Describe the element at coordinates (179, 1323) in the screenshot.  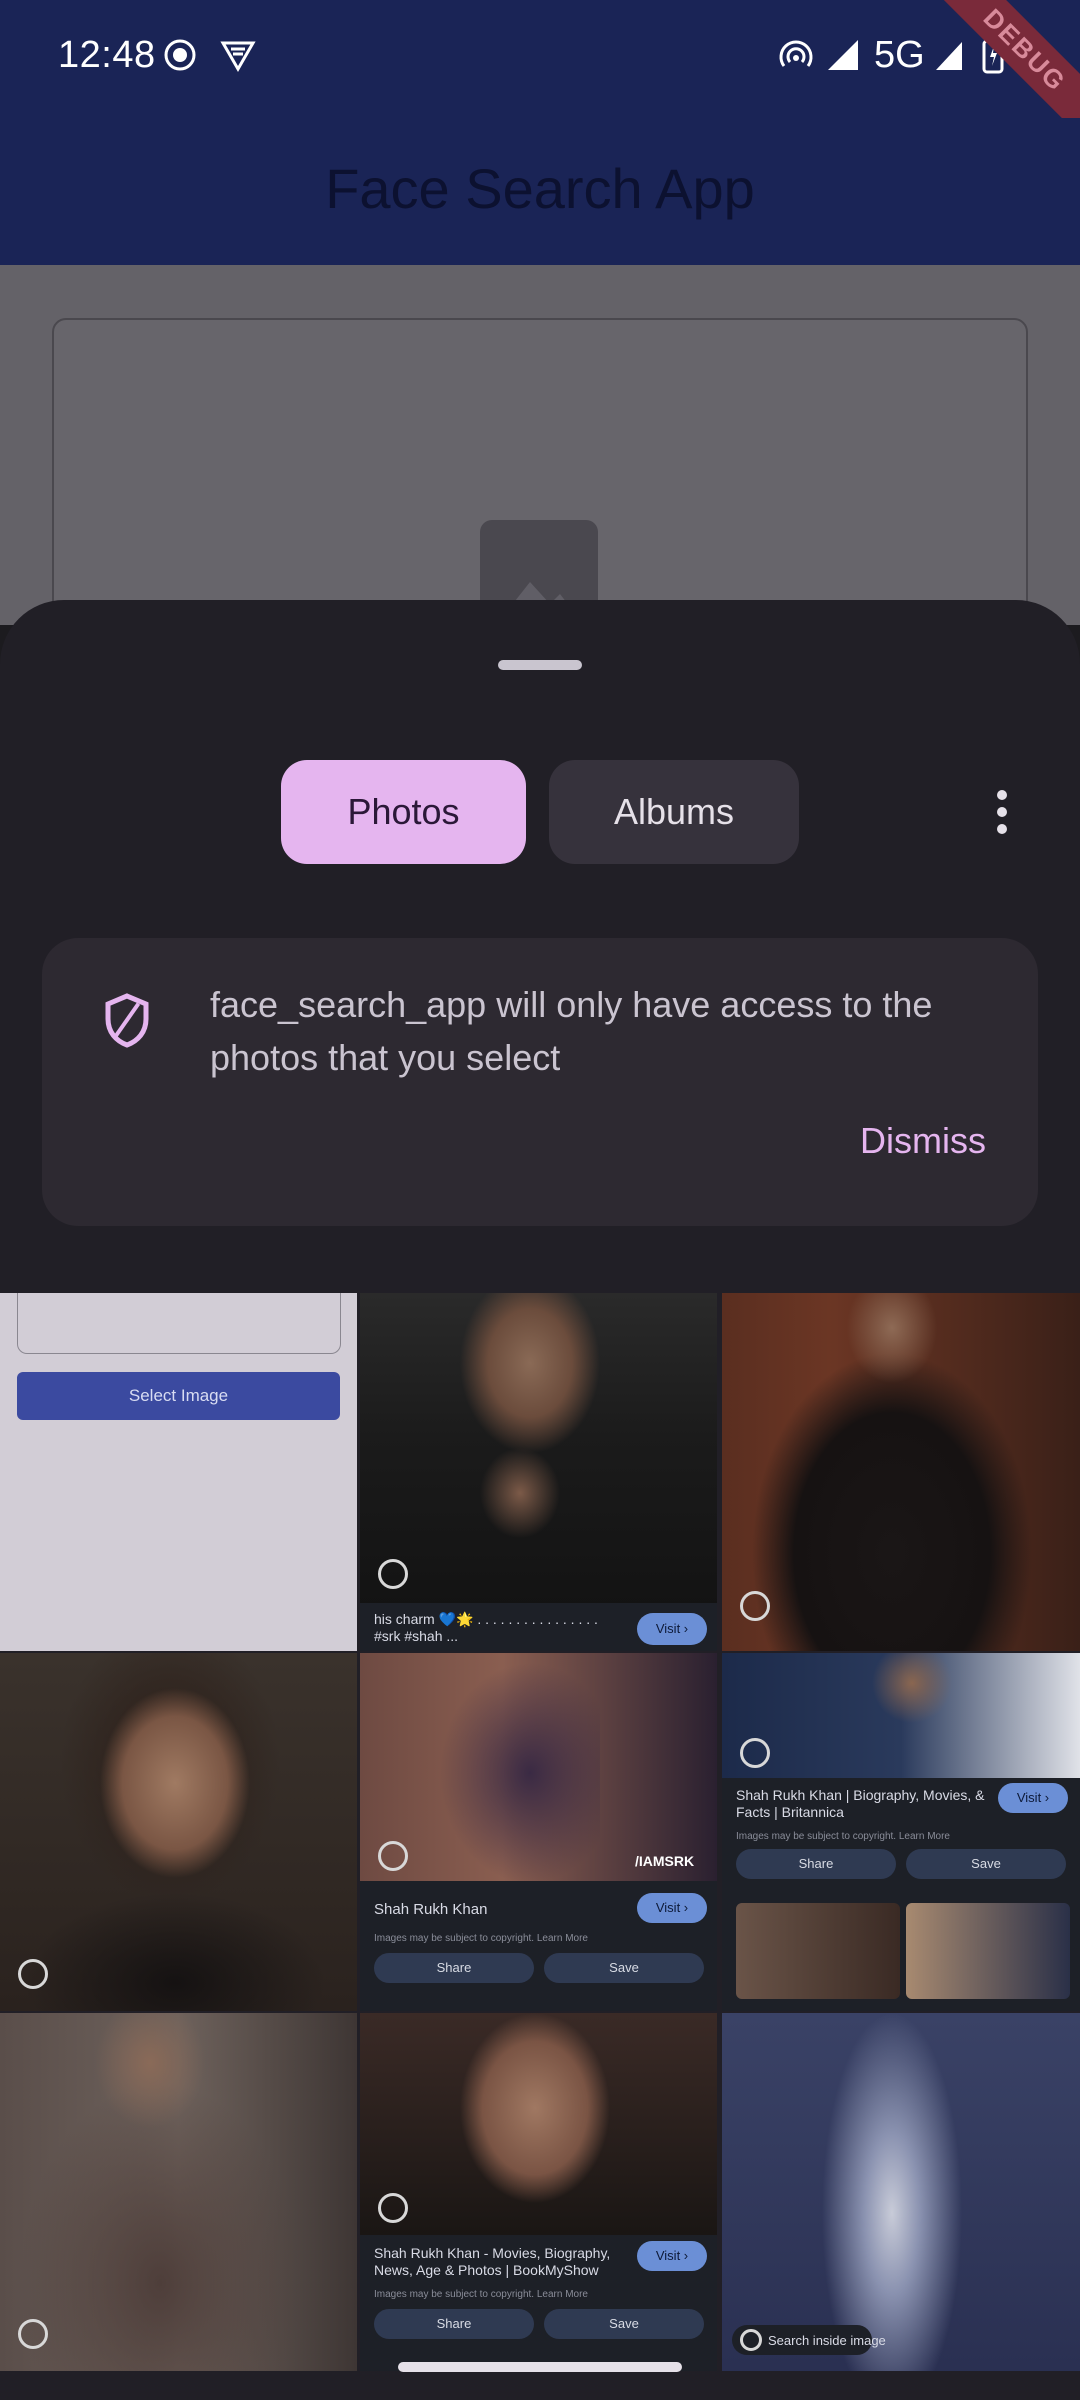
I see `text-field` at that location.